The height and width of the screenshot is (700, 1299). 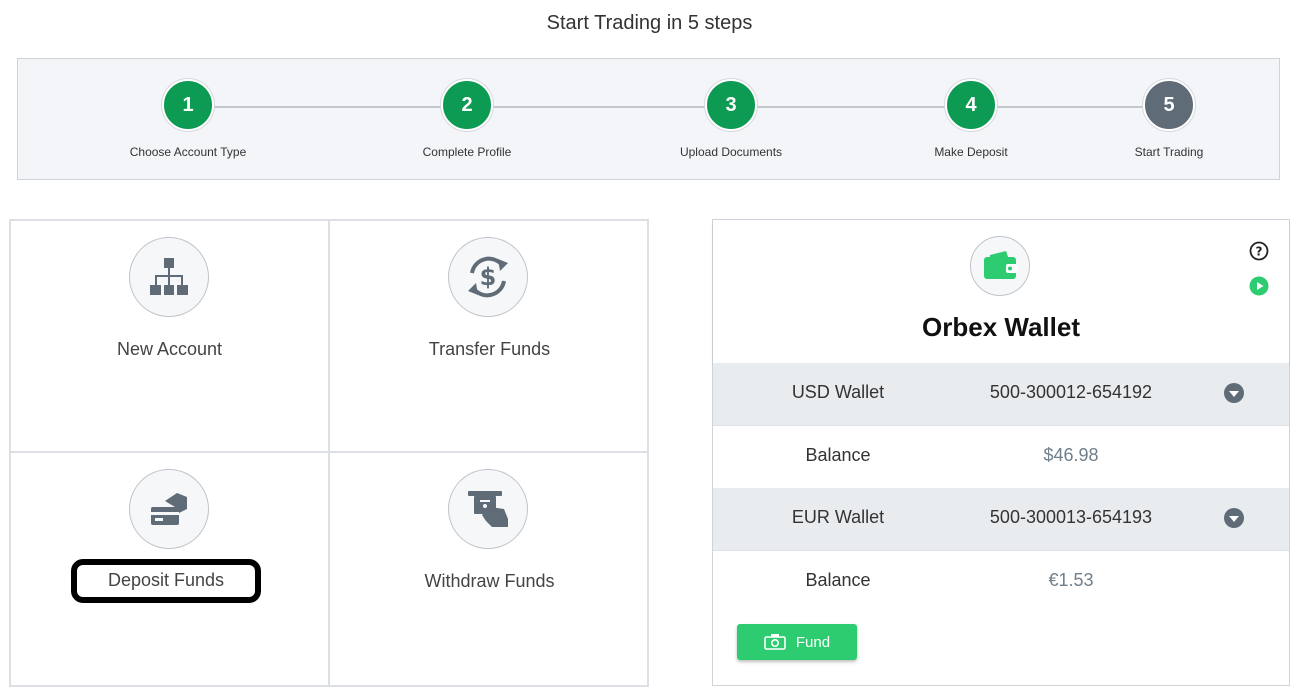 What do you see at coordinates (838, 455) in the screenshot?
I see `usd-balance-label: Balance` at bounding box center [838, 455].